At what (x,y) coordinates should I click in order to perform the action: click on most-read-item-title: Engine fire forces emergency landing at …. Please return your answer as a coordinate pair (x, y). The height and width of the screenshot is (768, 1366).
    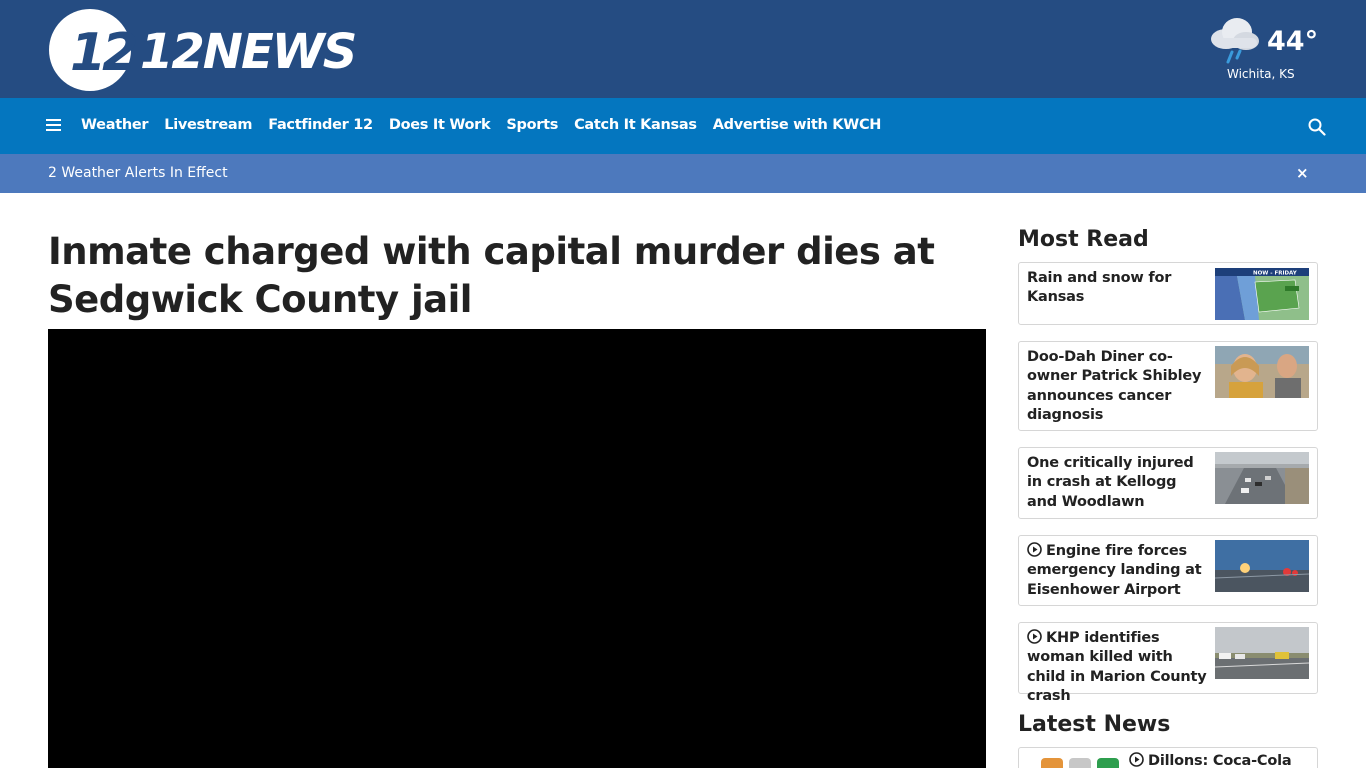
    Looking at the image, I should click on (1118, 571).